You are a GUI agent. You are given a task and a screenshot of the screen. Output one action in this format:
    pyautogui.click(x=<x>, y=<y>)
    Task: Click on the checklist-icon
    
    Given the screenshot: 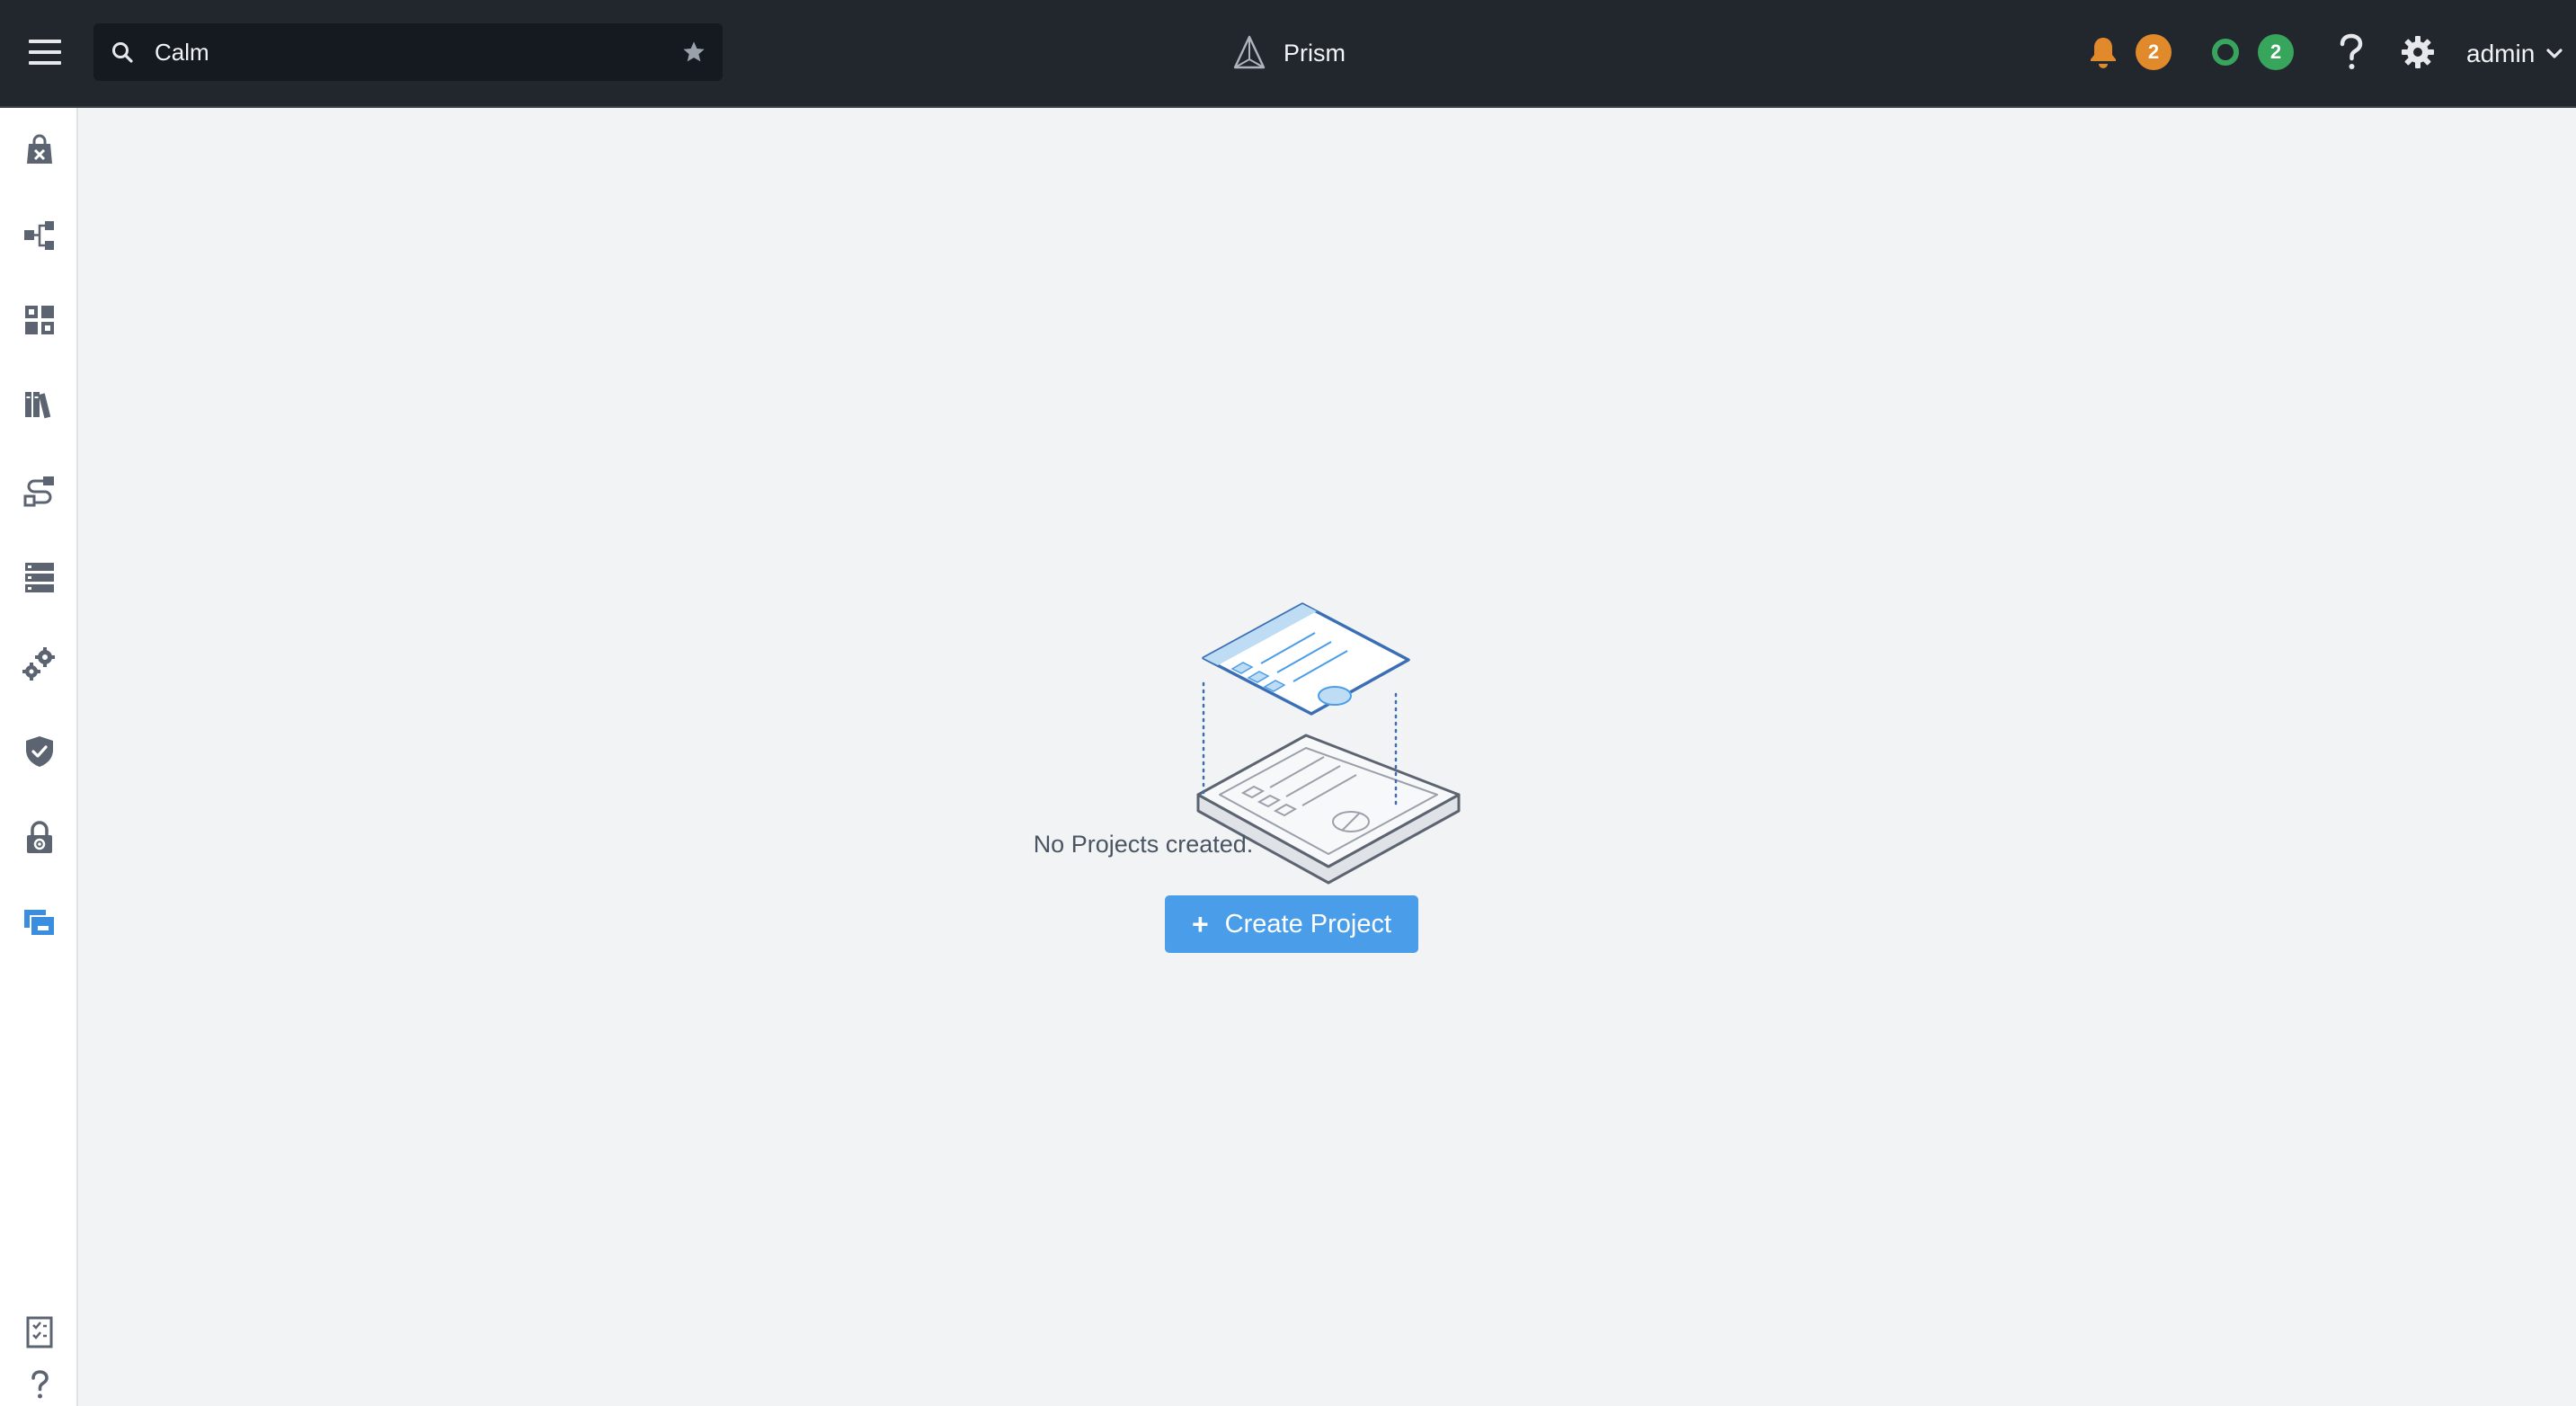 What is the action you would take?
    pyautogui.click(x=39, y=1332)
    